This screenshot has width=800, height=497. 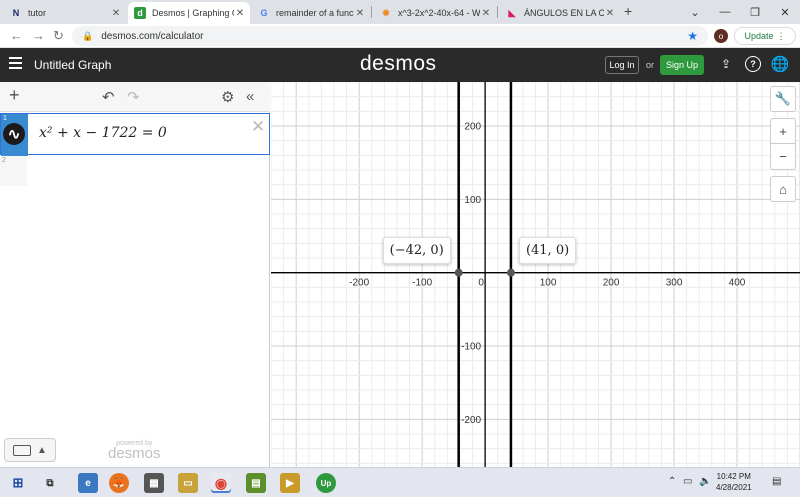 What do you see at coordinates (5, 118) in the screenshot?
I see `expression-index: 1` at bounding box center [5, 118].